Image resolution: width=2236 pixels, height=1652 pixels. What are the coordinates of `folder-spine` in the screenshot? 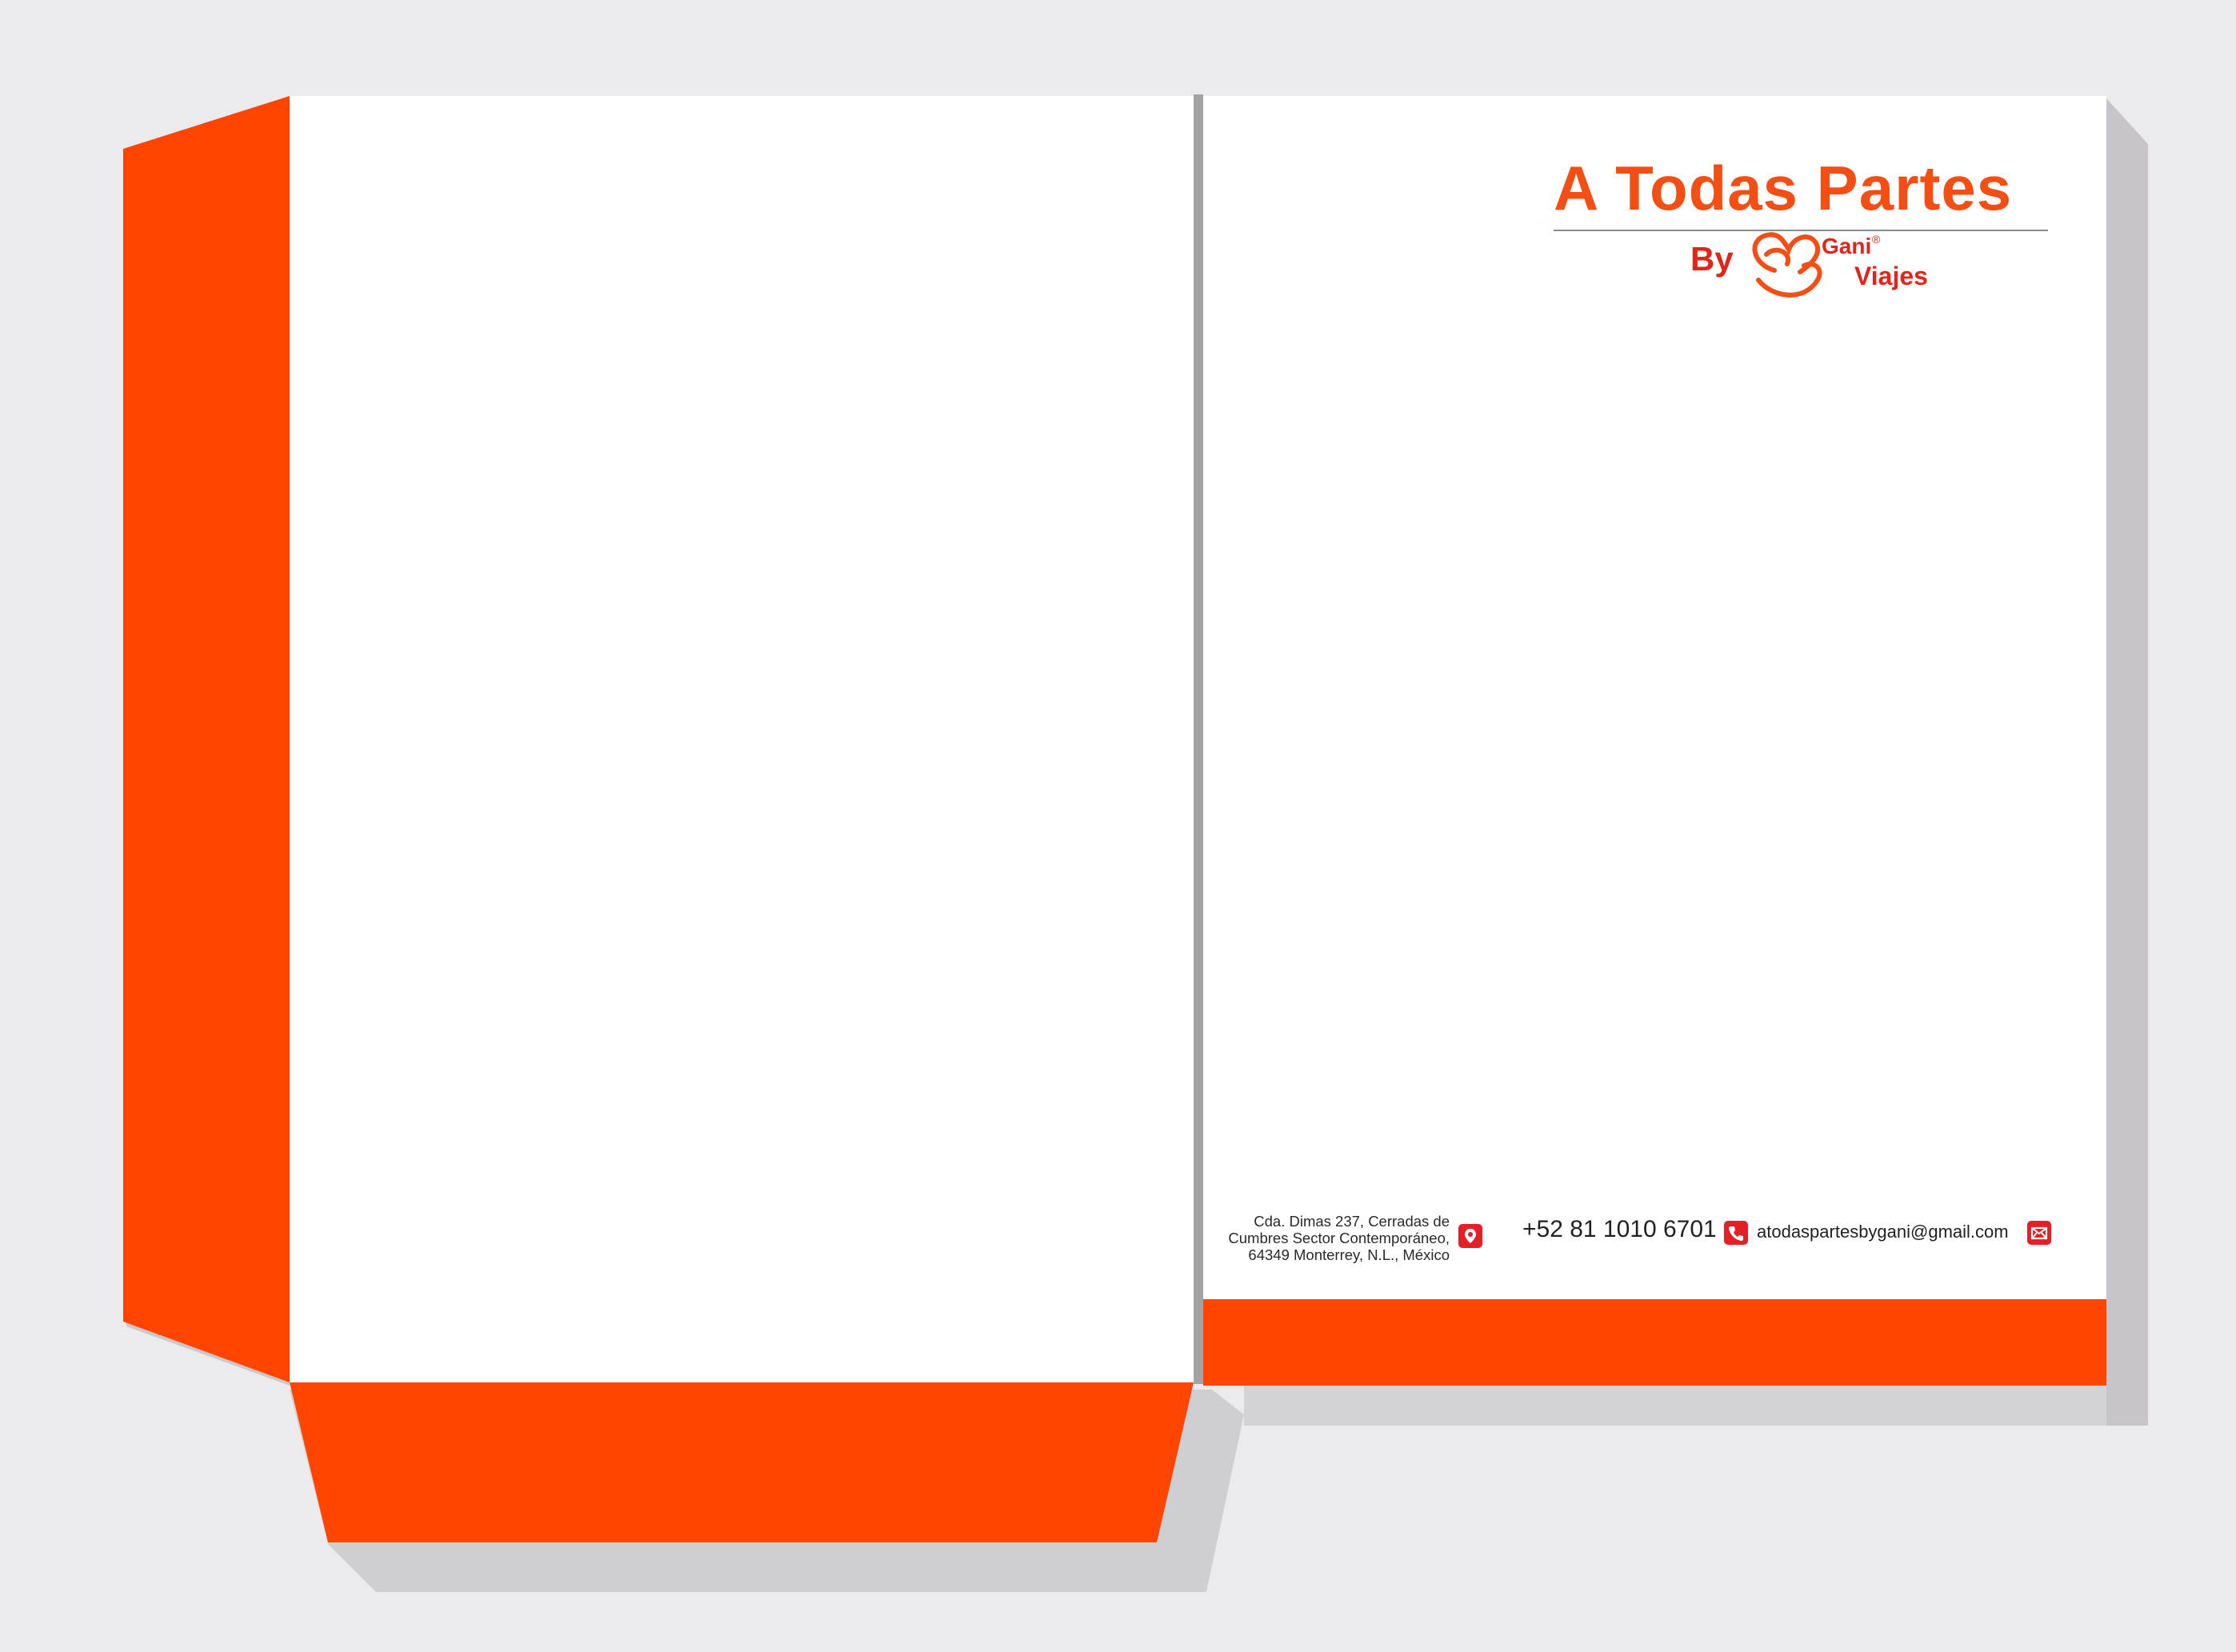 It's located at (1198, 739).